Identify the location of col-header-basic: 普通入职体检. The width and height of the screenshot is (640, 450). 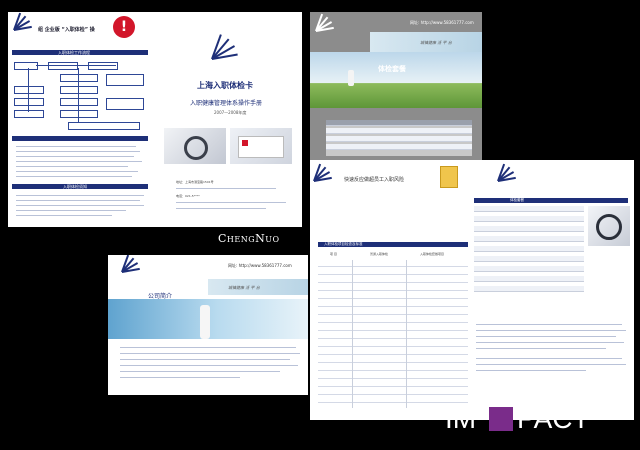
(379, 254).